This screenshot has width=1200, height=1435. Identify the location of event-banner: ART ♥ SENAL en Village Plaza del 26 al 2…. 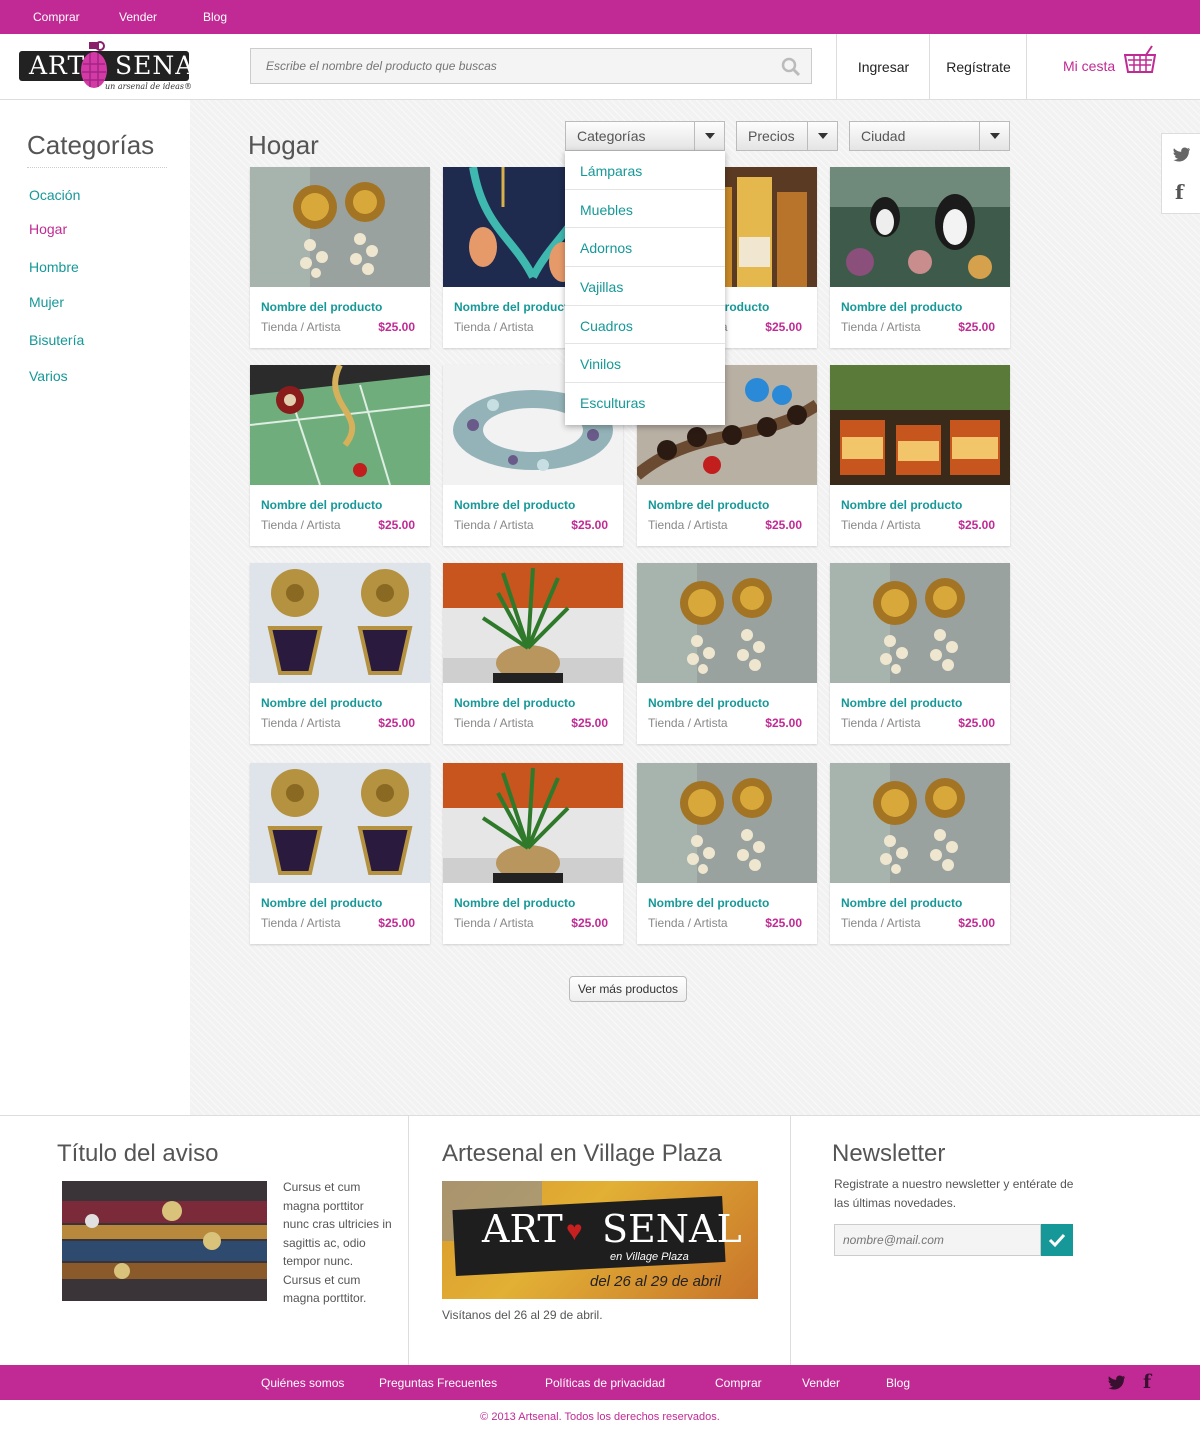
(600, 1240).